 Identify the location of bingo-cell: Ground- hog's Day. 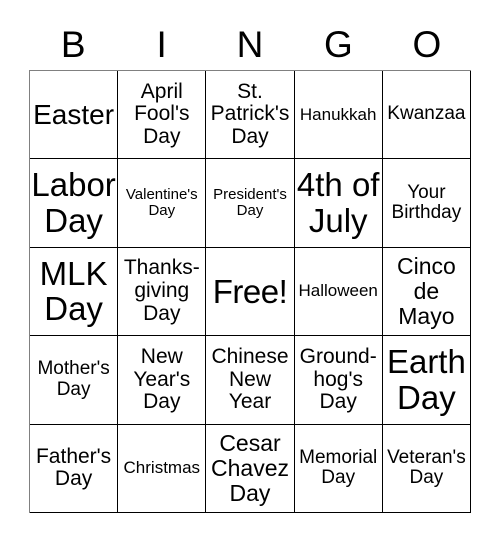
(338, 380).